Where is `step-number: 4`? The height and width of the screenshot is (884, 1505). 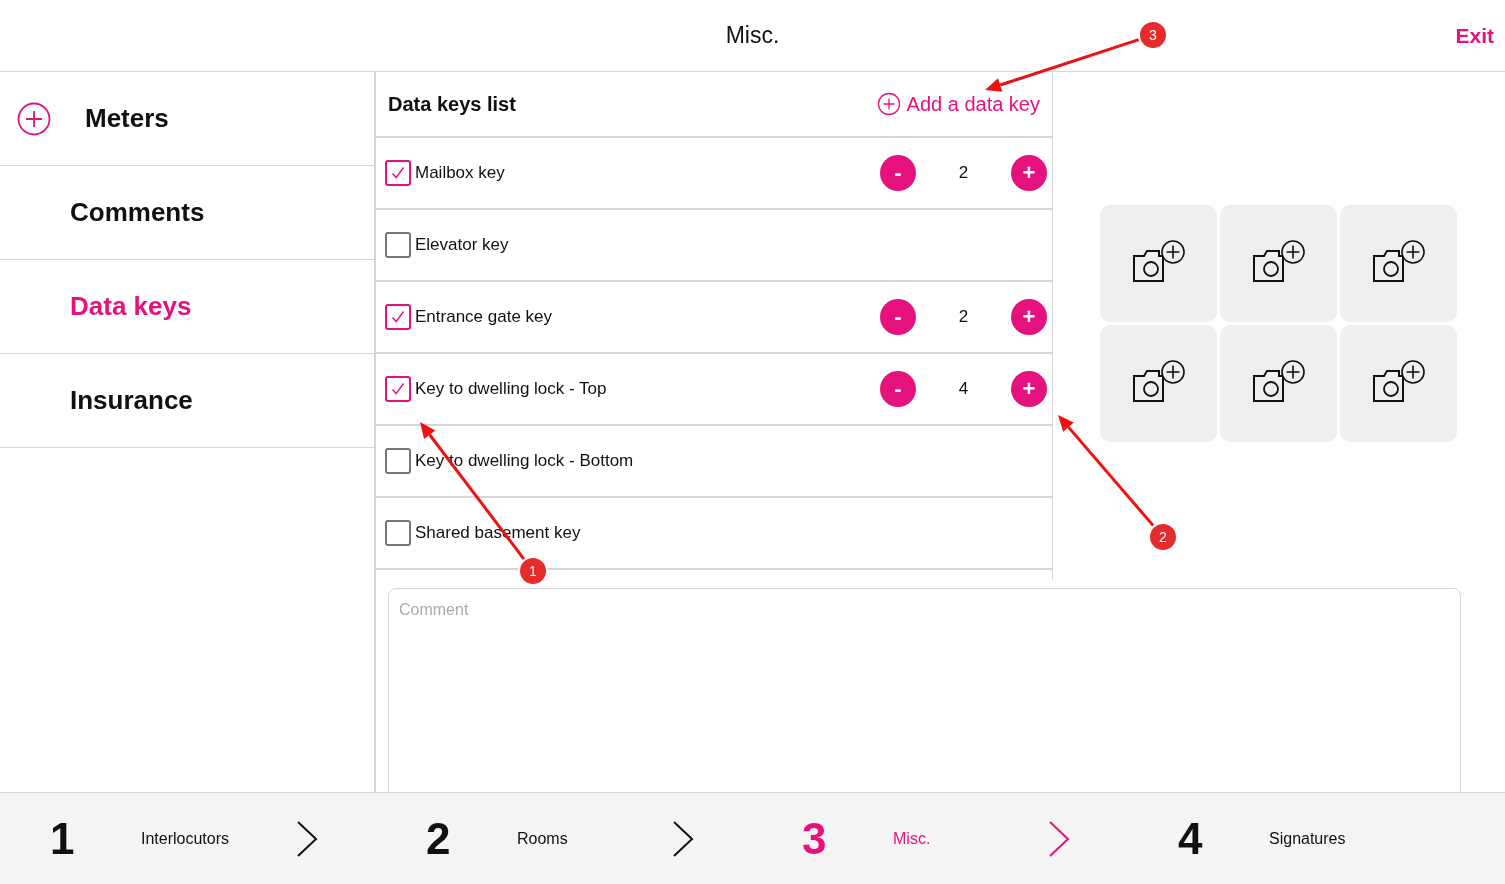
step-number: 4 is located at coordinates (1190, 838).